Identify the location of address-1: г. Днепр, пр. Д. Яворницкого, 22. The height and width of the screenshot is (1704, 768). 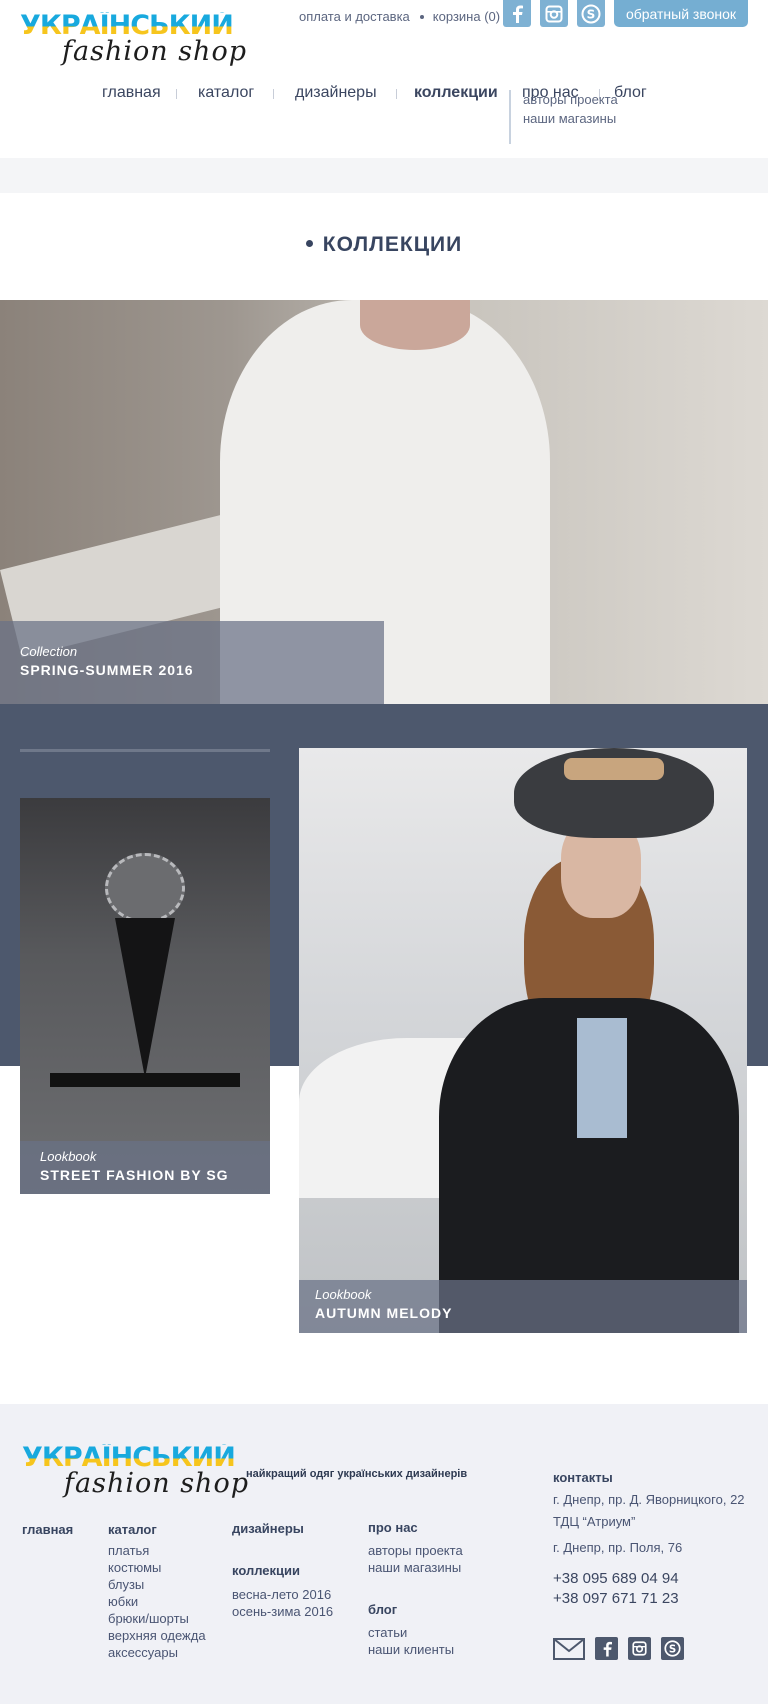
(649, 1499).